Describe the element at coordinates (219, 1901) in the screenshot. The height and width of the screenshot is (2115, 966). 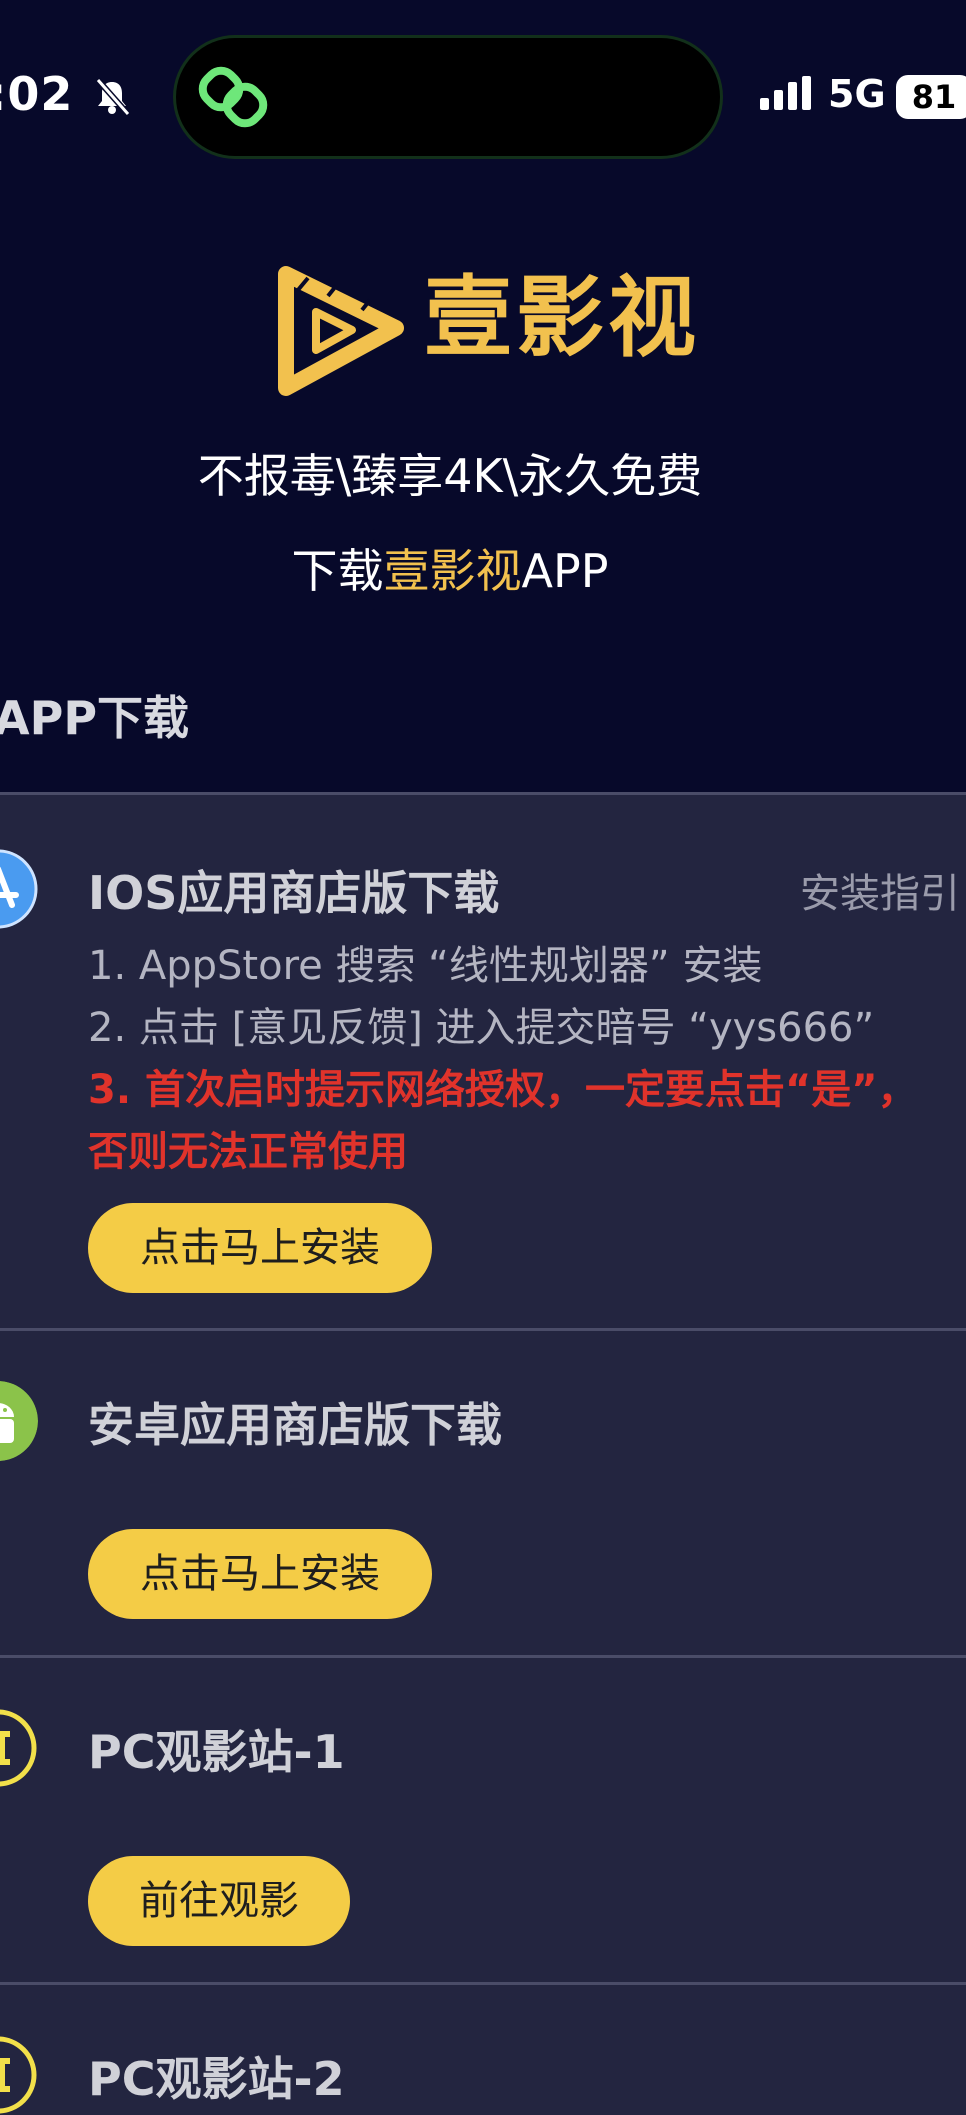
I see `pc-site-1-watch-button: 前往观影` at that location.